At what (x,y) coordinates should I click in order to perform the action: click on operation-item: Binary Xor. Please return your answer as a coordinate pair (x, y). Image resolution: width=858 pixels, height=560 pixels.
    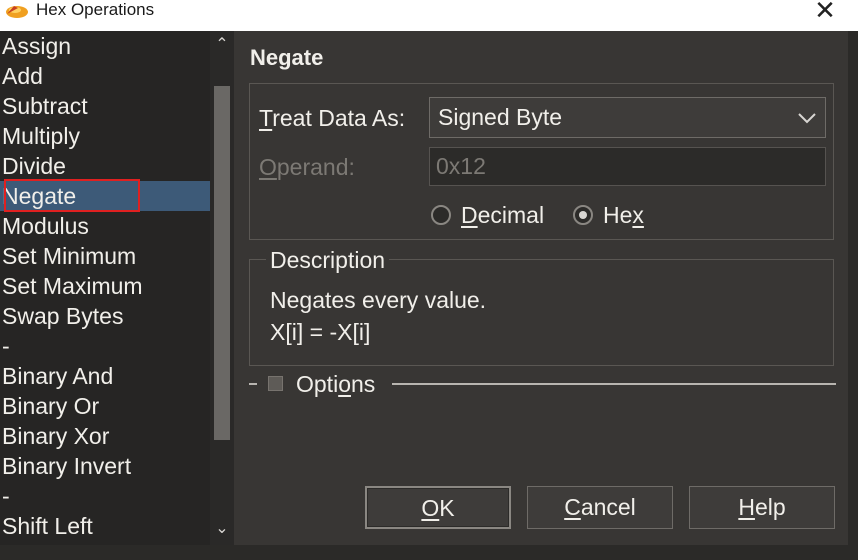
    Looking at the image, I should click on (105, 436).